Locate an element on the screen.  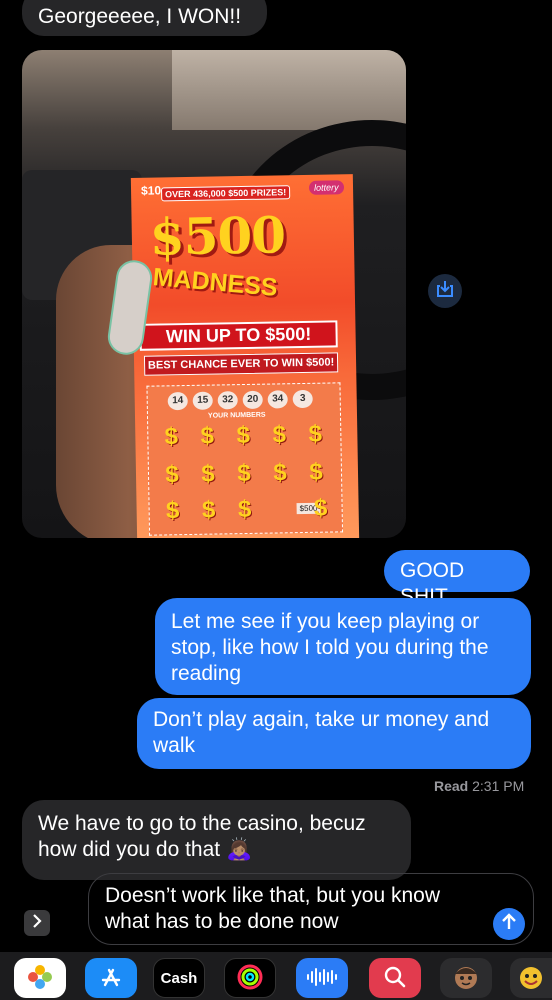
winning-number: 3 is located at coordinates (302, 399).